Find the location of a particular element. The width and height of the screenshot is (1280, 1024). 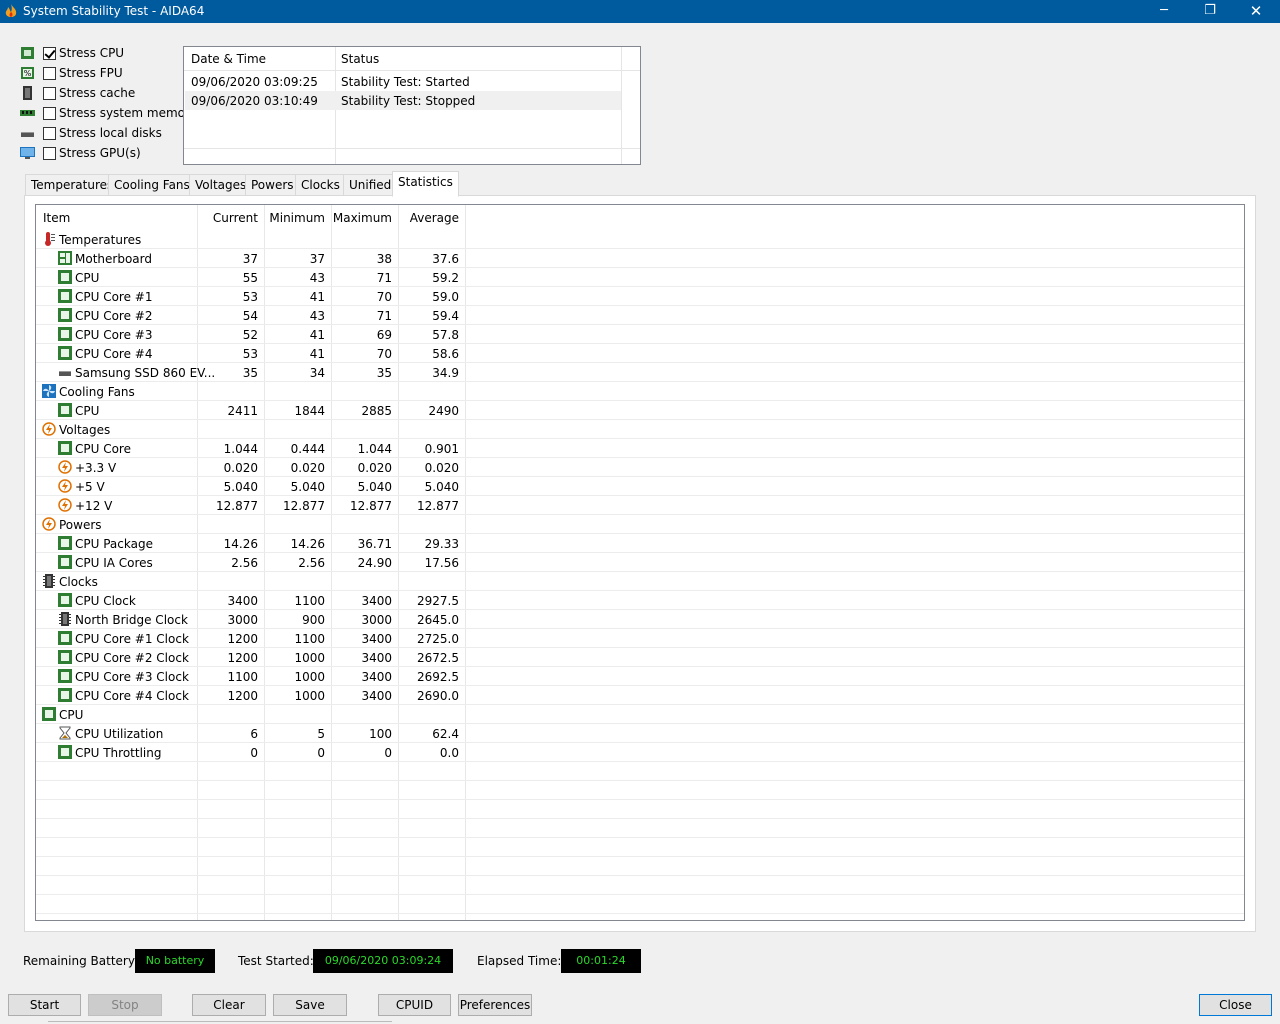

table-row: +3.3 V 0.020 0.020 0.020 0.020 is located at coordinates (251, 467).